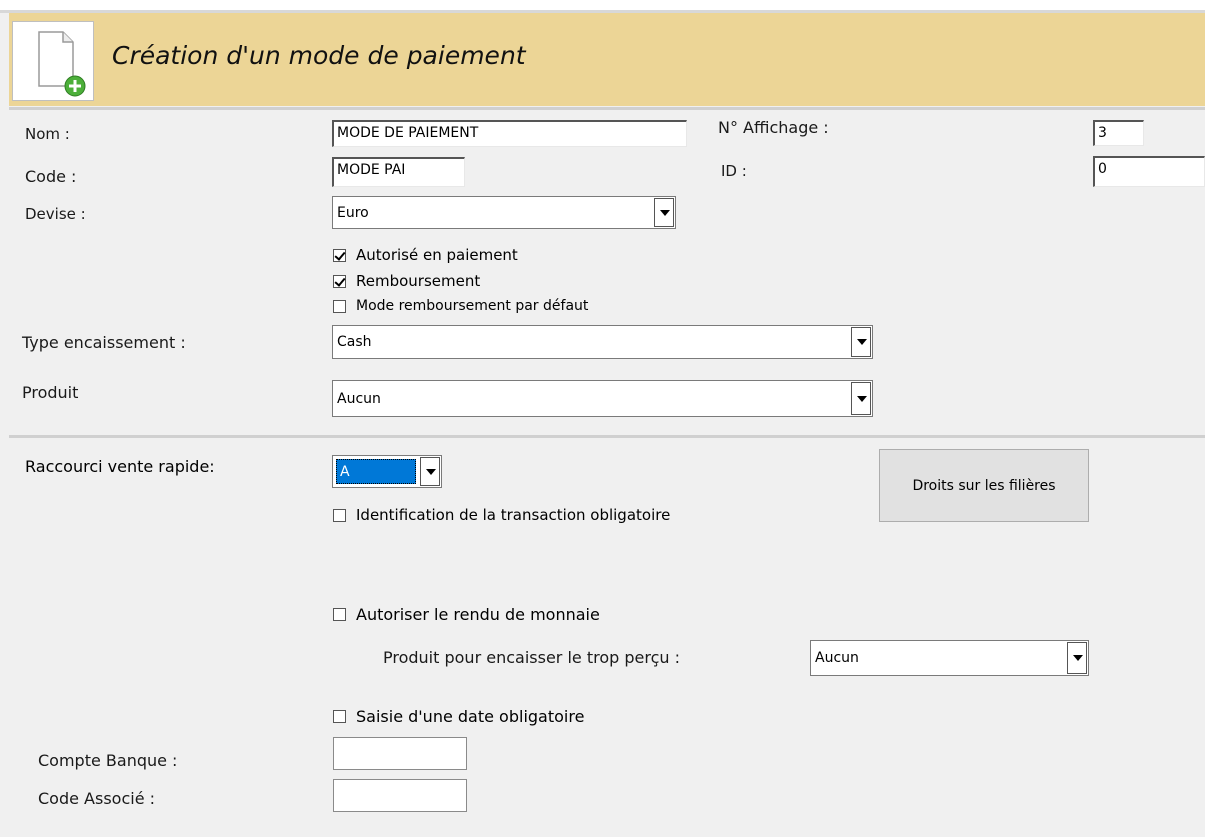 This screenshot has height=837, width=1205. I want to click on raccourci-select: A, so click(387, 471).